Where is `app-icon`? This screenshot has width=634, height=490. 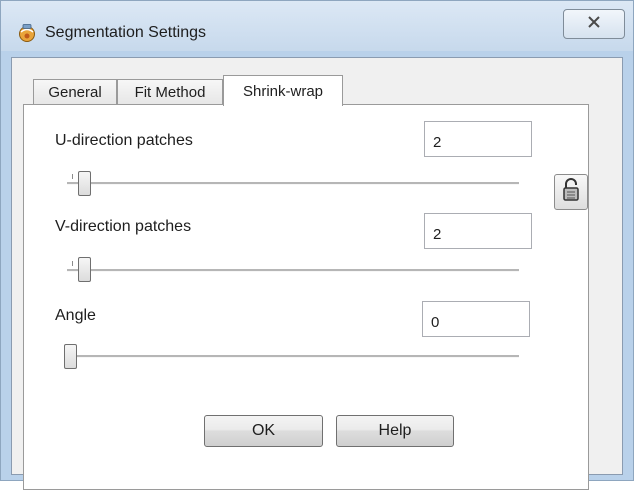
app-icon is located at coordinates (27, 33).